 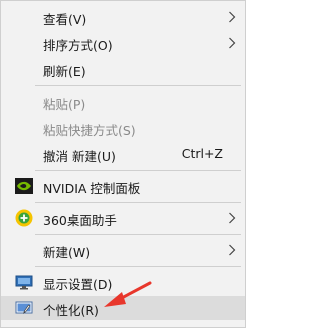 What do you see at coordinates (24, 307) in the screenshot?
I see `personalize-icon` at bounding box center [24, 307].